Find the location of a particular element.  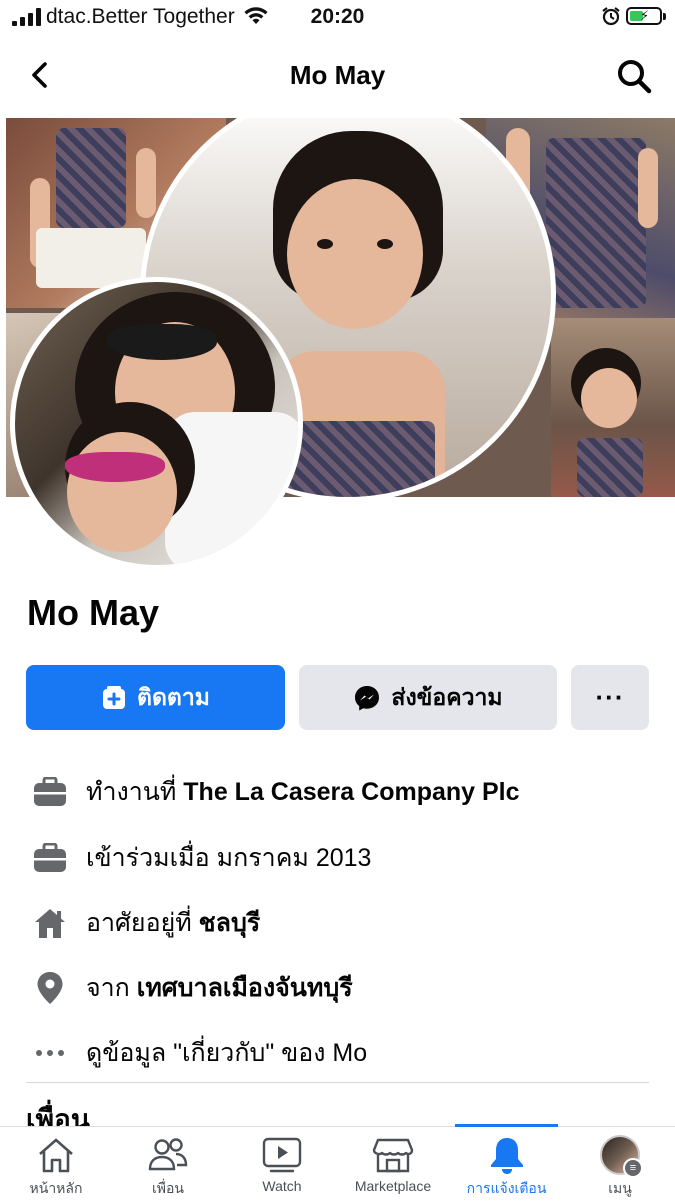

info-row-from: จาก เทศบาลเมืองจันทบุรี is located at coordinates (340, 988).